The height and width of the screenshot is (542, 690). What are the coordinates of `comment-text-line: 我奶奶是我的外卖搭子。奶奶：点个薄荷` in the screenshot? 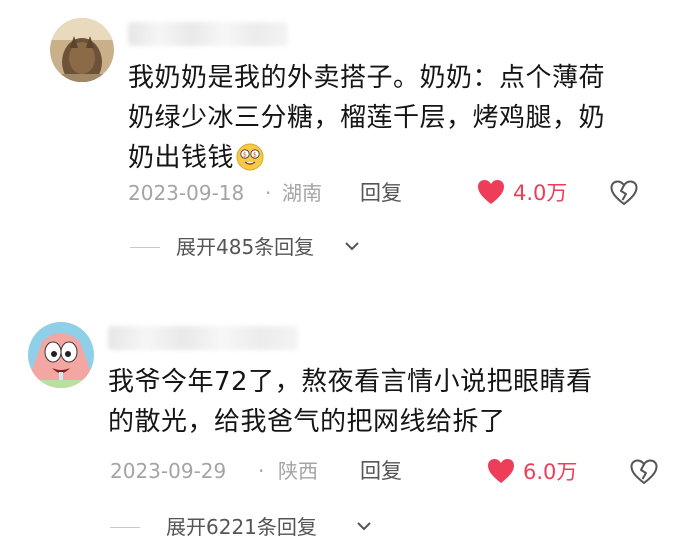 It's located at (367, 78).